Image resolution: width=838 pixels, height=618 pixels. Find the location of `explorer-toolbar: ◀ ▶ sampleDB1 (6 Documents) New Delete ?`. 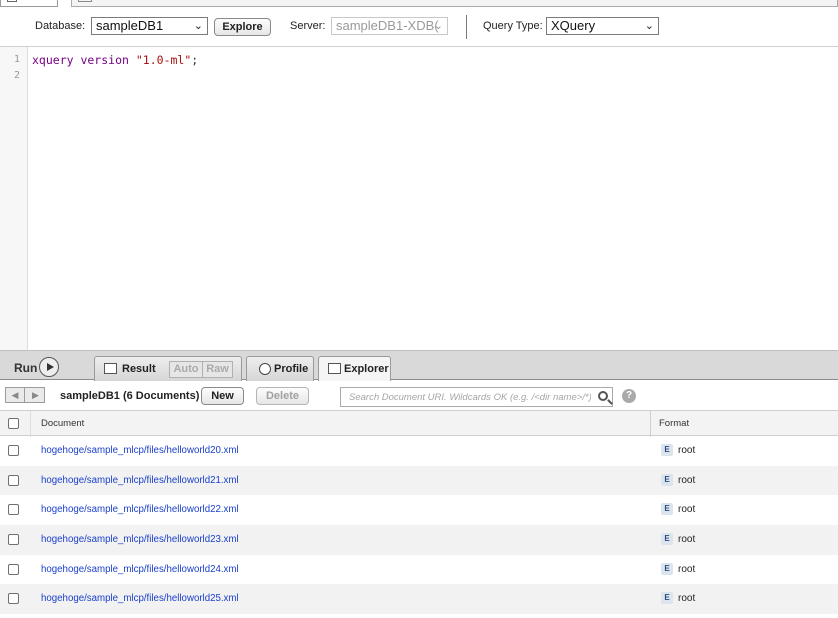

explorer-toolbar: ◀ ▶ sampleDB1 (6 Documents) New Delete ? is located at coordinates (419, 395).